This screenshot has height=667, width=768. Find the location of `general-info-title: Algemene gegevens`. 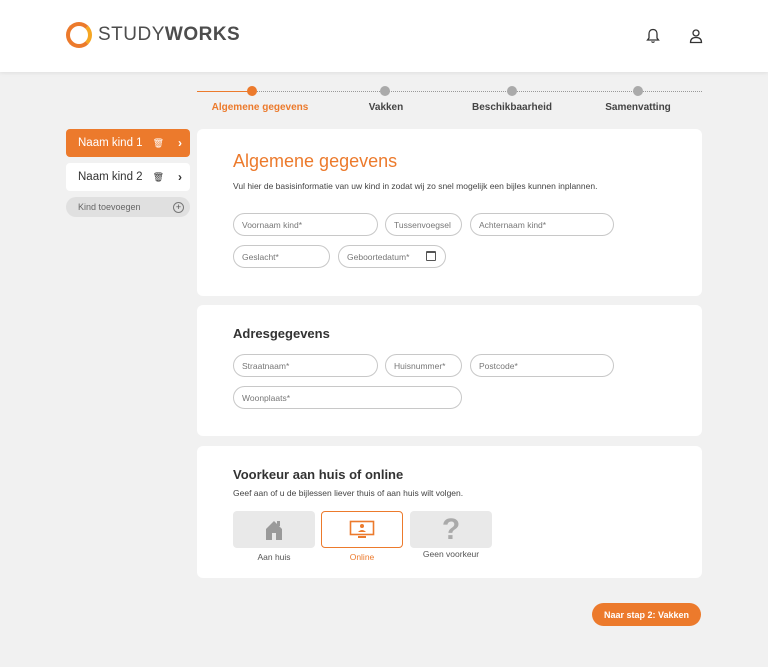

general-info-title: Algemene gegevens is located at coordinates (315, 161).